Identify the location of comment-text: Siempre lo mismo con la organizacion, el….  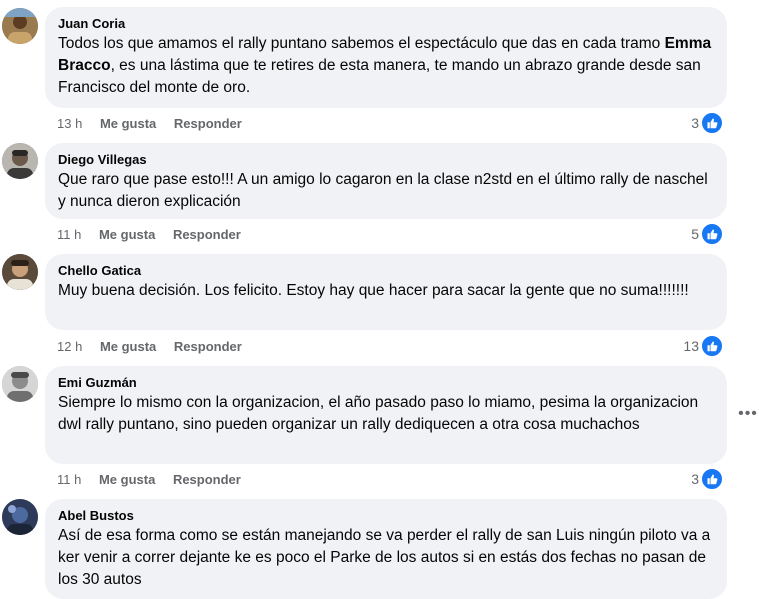
(378, 413).